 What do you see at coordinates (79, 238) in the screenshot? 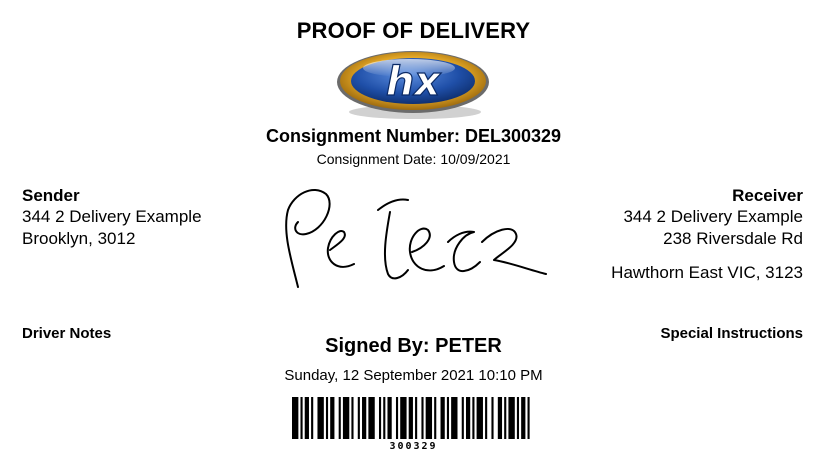
I see `sender-address-line-2: Brooklyn, 3012` at bounding box center [79, 238].